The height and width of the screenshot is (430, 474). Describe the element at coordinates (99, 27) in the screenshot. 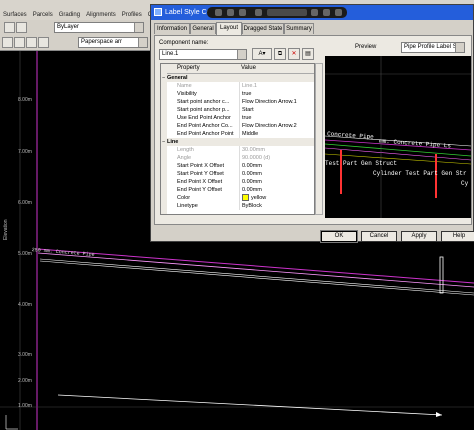

I see `layer-combo: ByLayer` at that location.